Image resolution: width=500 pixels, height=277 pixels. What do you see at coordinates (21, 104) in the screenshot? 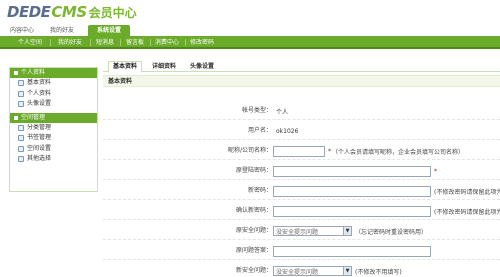
I see `avatar-icon` at bounding box center [21, 104].